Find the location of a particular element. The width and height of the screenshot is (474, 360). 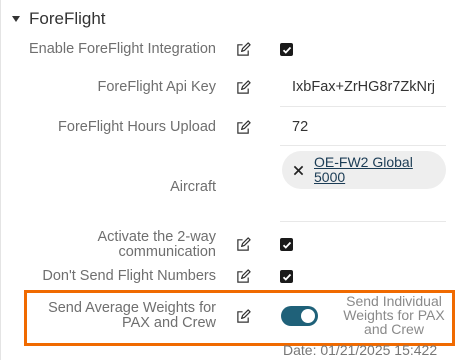

hours-upload-label: ForeFlight Hours Upload is located at coordinates (137, 127).